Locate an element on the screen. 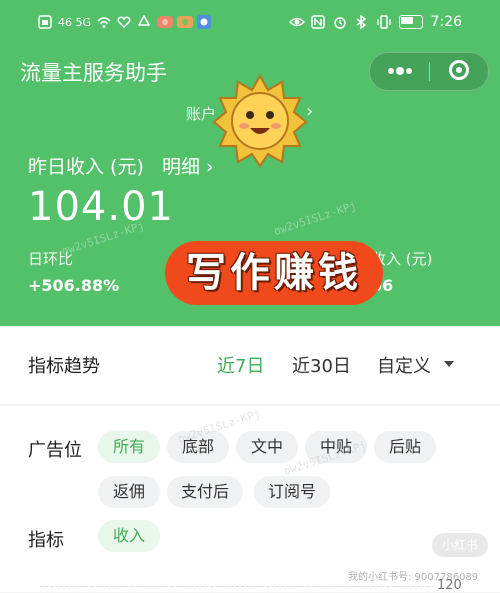 This screenshot has width=500, height=593. chevron-down-icon is located at coordinates (449, 364).